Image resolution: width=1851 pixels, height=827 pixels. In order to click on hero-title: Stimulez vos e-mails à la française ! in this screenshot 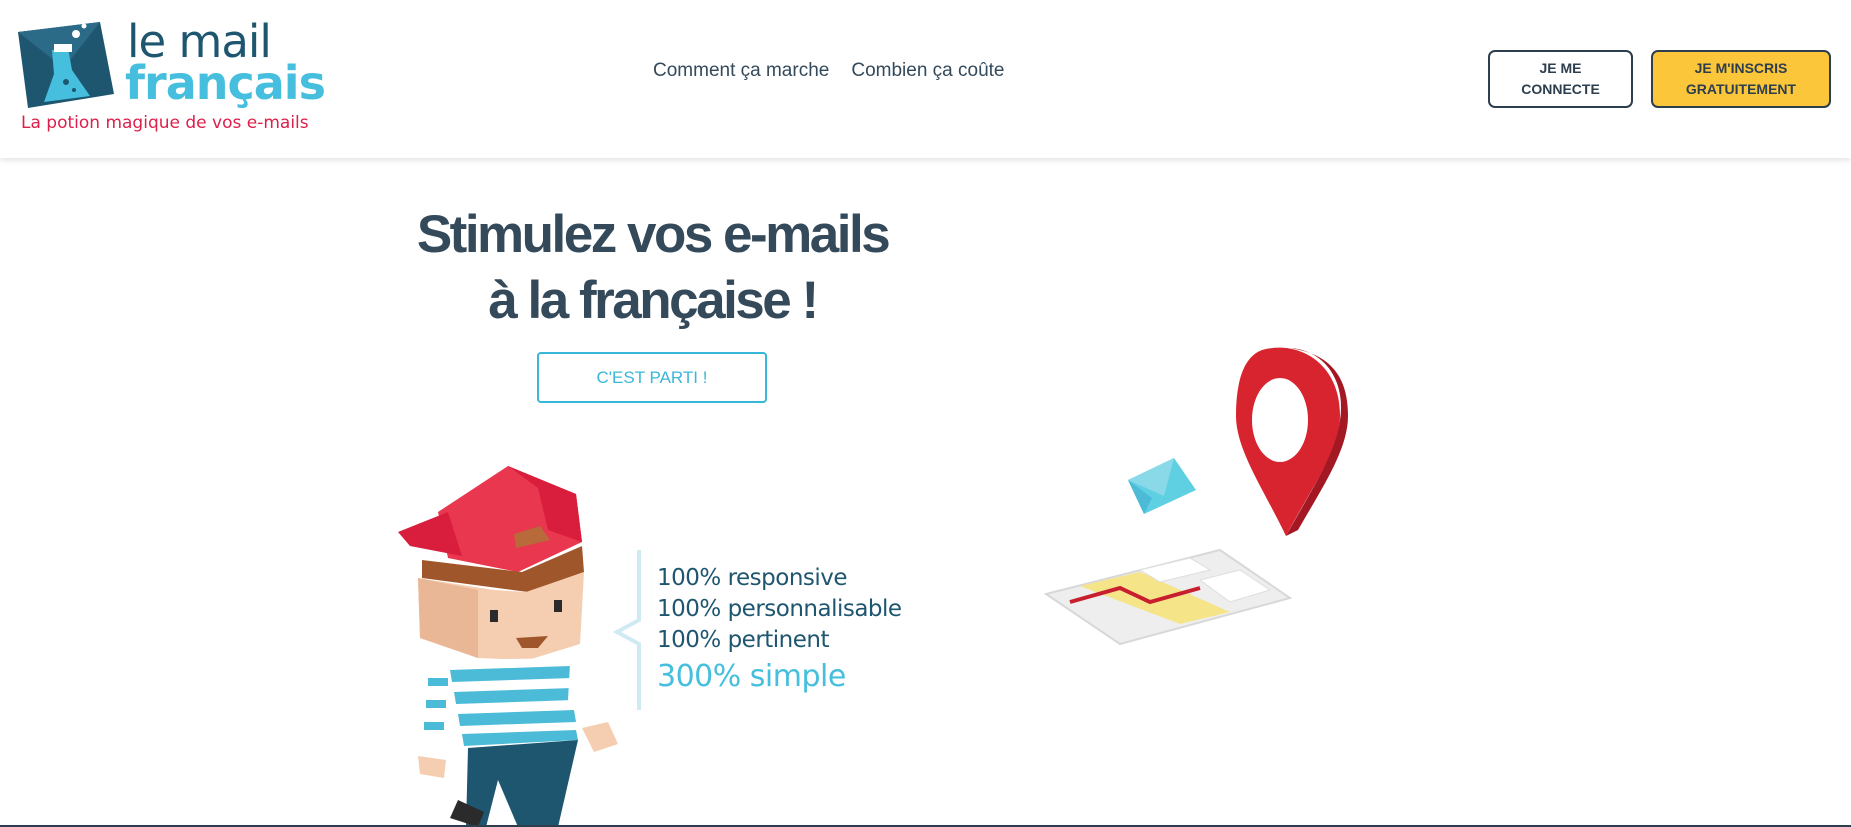, I will do `click(652, 268)`.